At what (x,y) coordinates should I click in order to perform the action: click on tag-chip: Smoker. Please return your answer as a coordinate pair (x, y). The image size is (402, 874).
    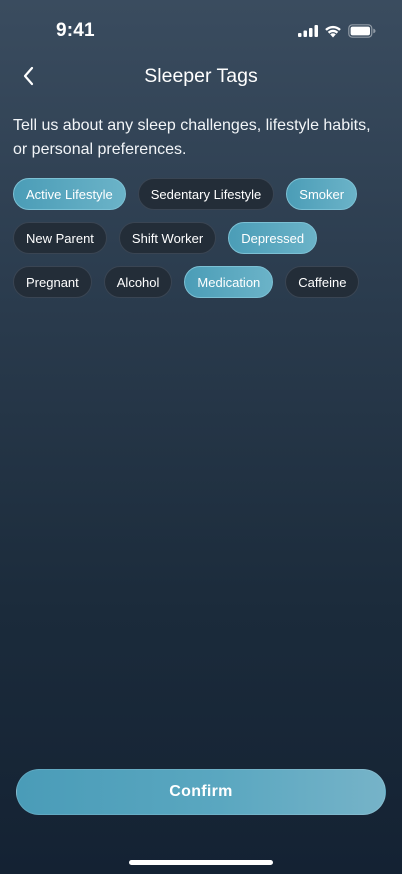
    Looking at the image, I should click on (322, 194).